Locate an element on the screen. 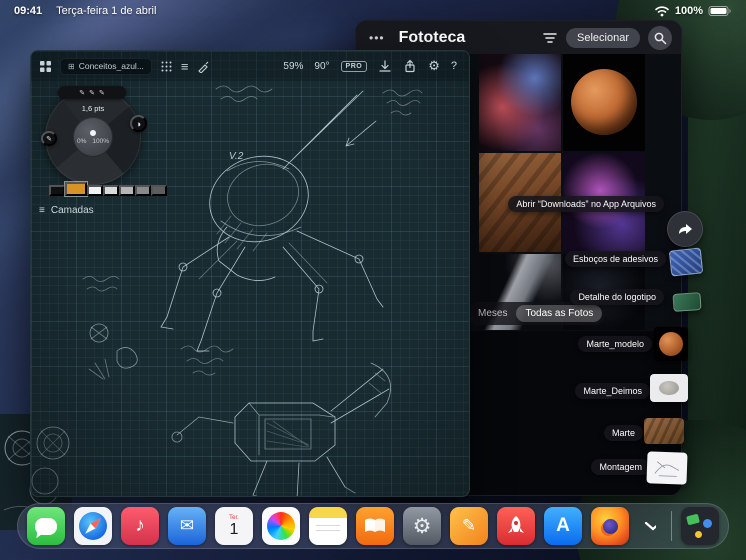 Image resolution: width=746 pixels, height=560 pixels. photos-view-tabs: Meses Todas as Fotos is located at coordinates (536, 313).